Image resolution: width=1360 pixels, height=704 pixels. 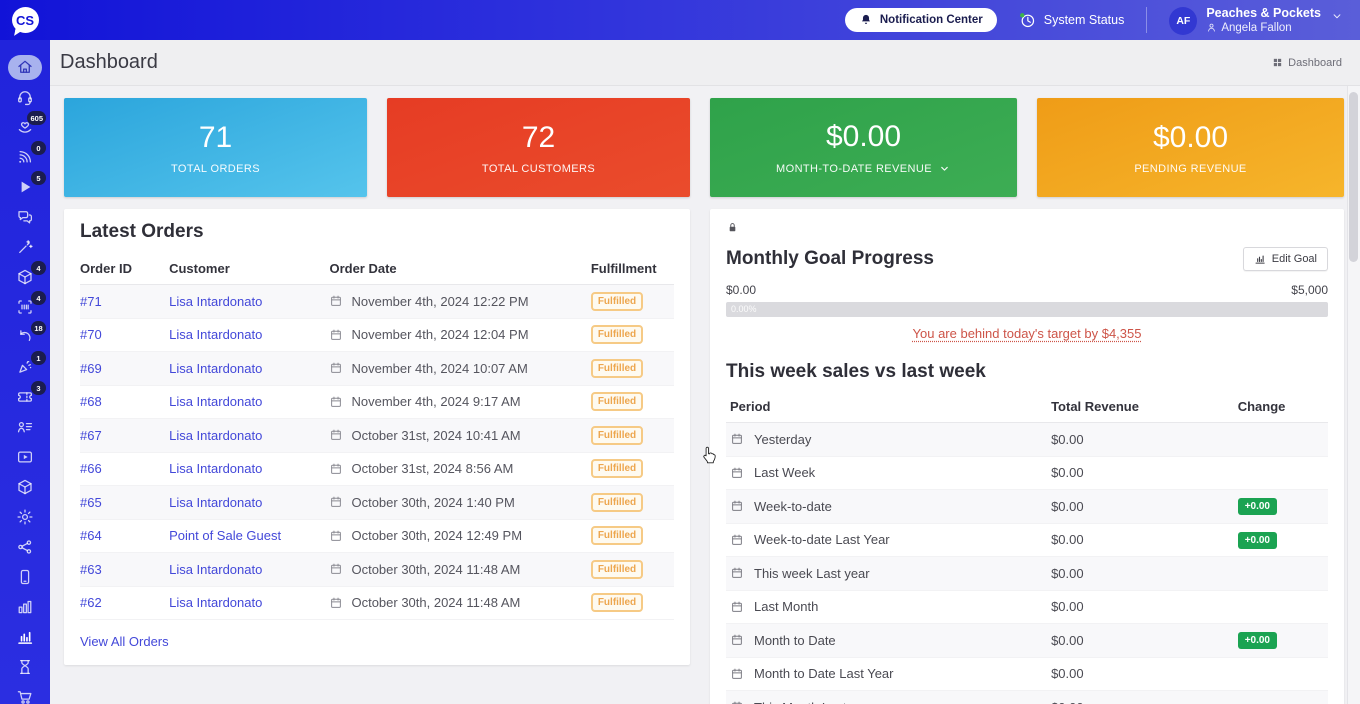 What do you see at coordinates (91, 301) in the screenshot?
I see `order-id-link: #71` at bounding box center [91, 301].